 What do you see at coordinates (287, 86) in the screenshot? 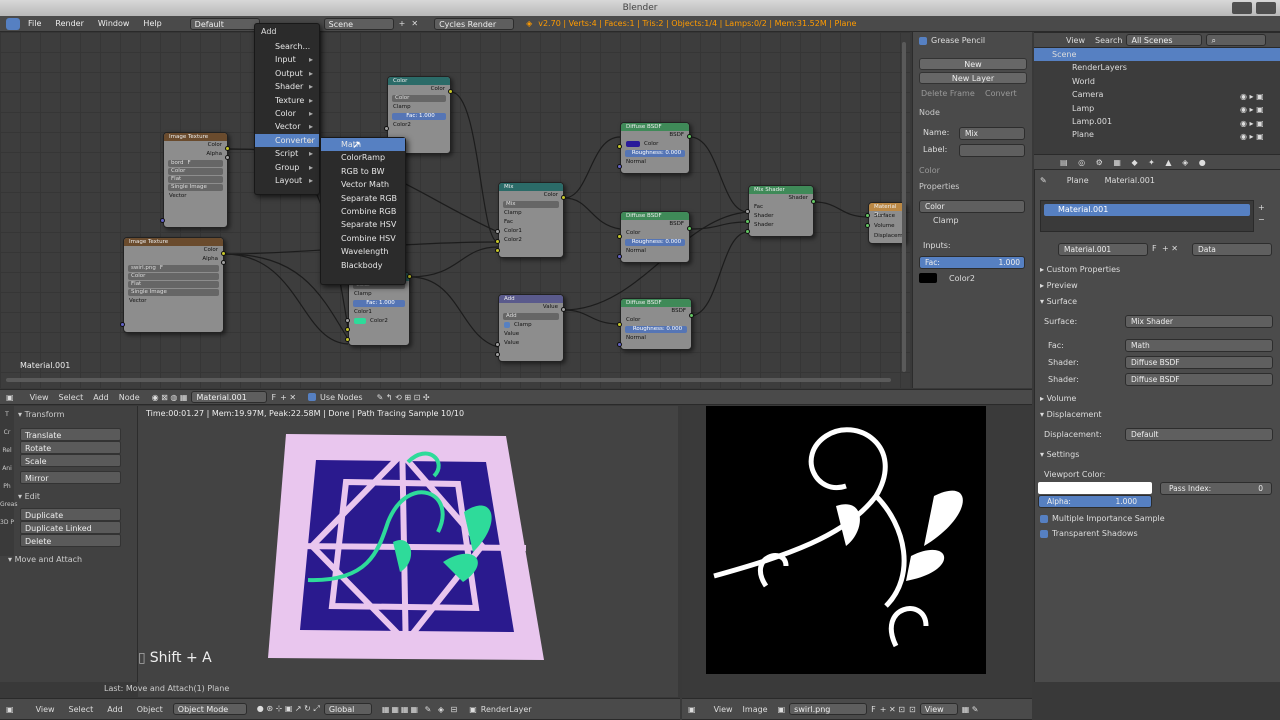
I see `menu-item-shader: Shader ▸` at bounding box center [287, 86].